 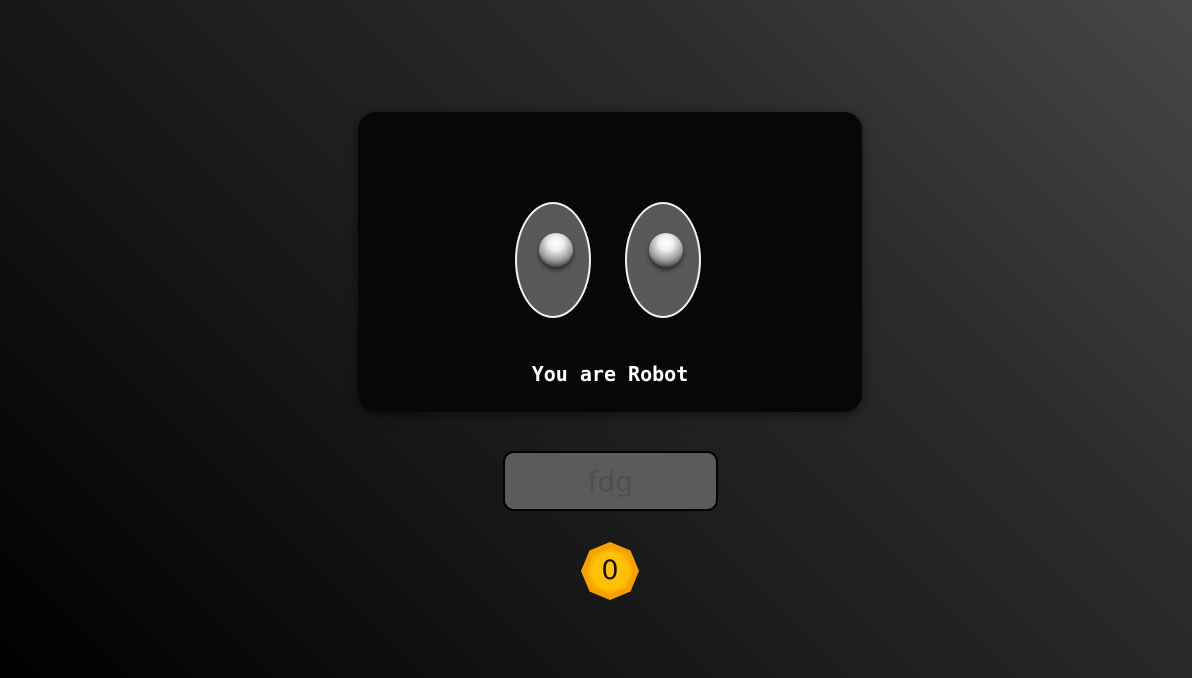 I want to click on right-eye, so click(x=663, y=260).